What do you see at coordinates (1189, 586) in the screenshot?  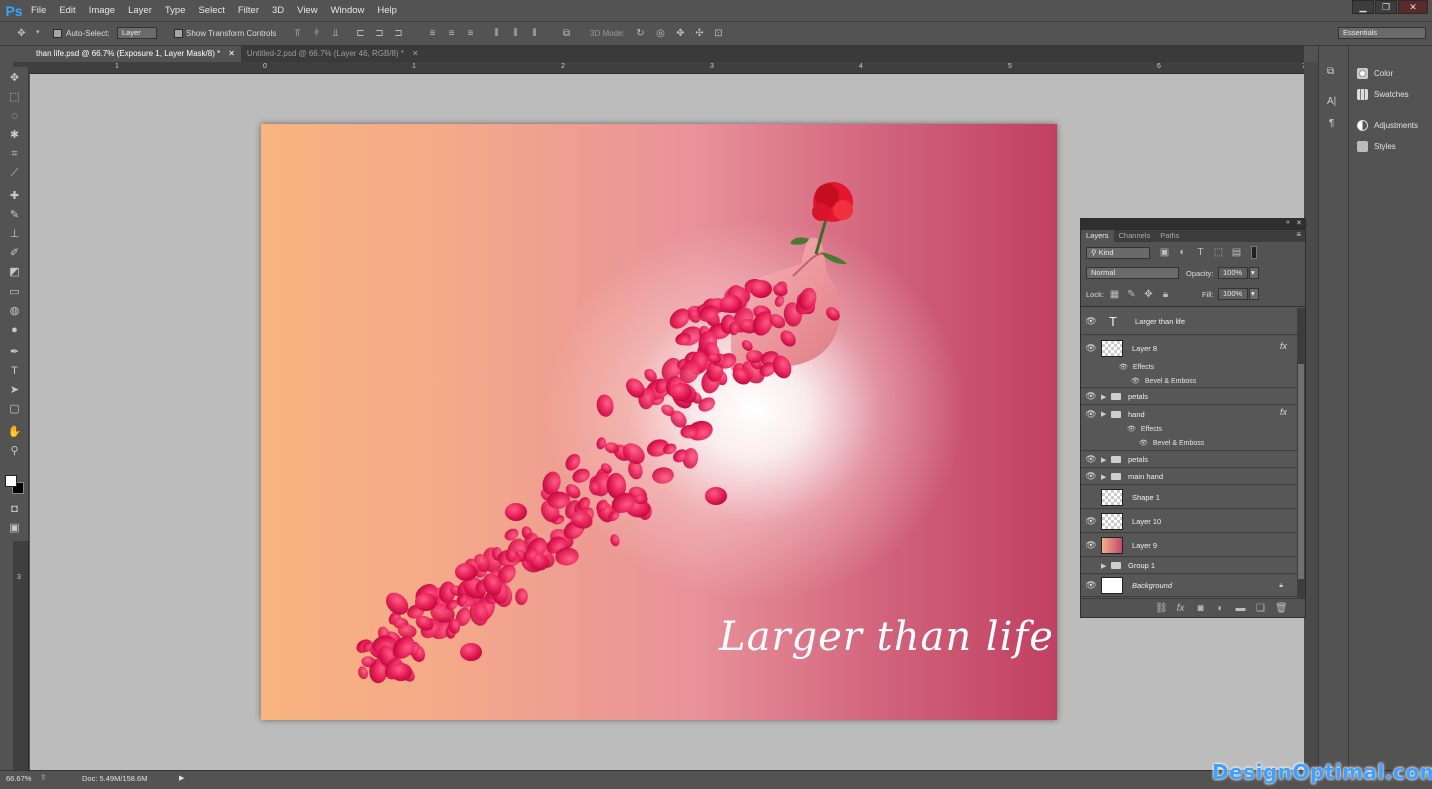 I see `layer-row-background: 👁︎ Background 🔒︎` at bounding box center [1189, 586].